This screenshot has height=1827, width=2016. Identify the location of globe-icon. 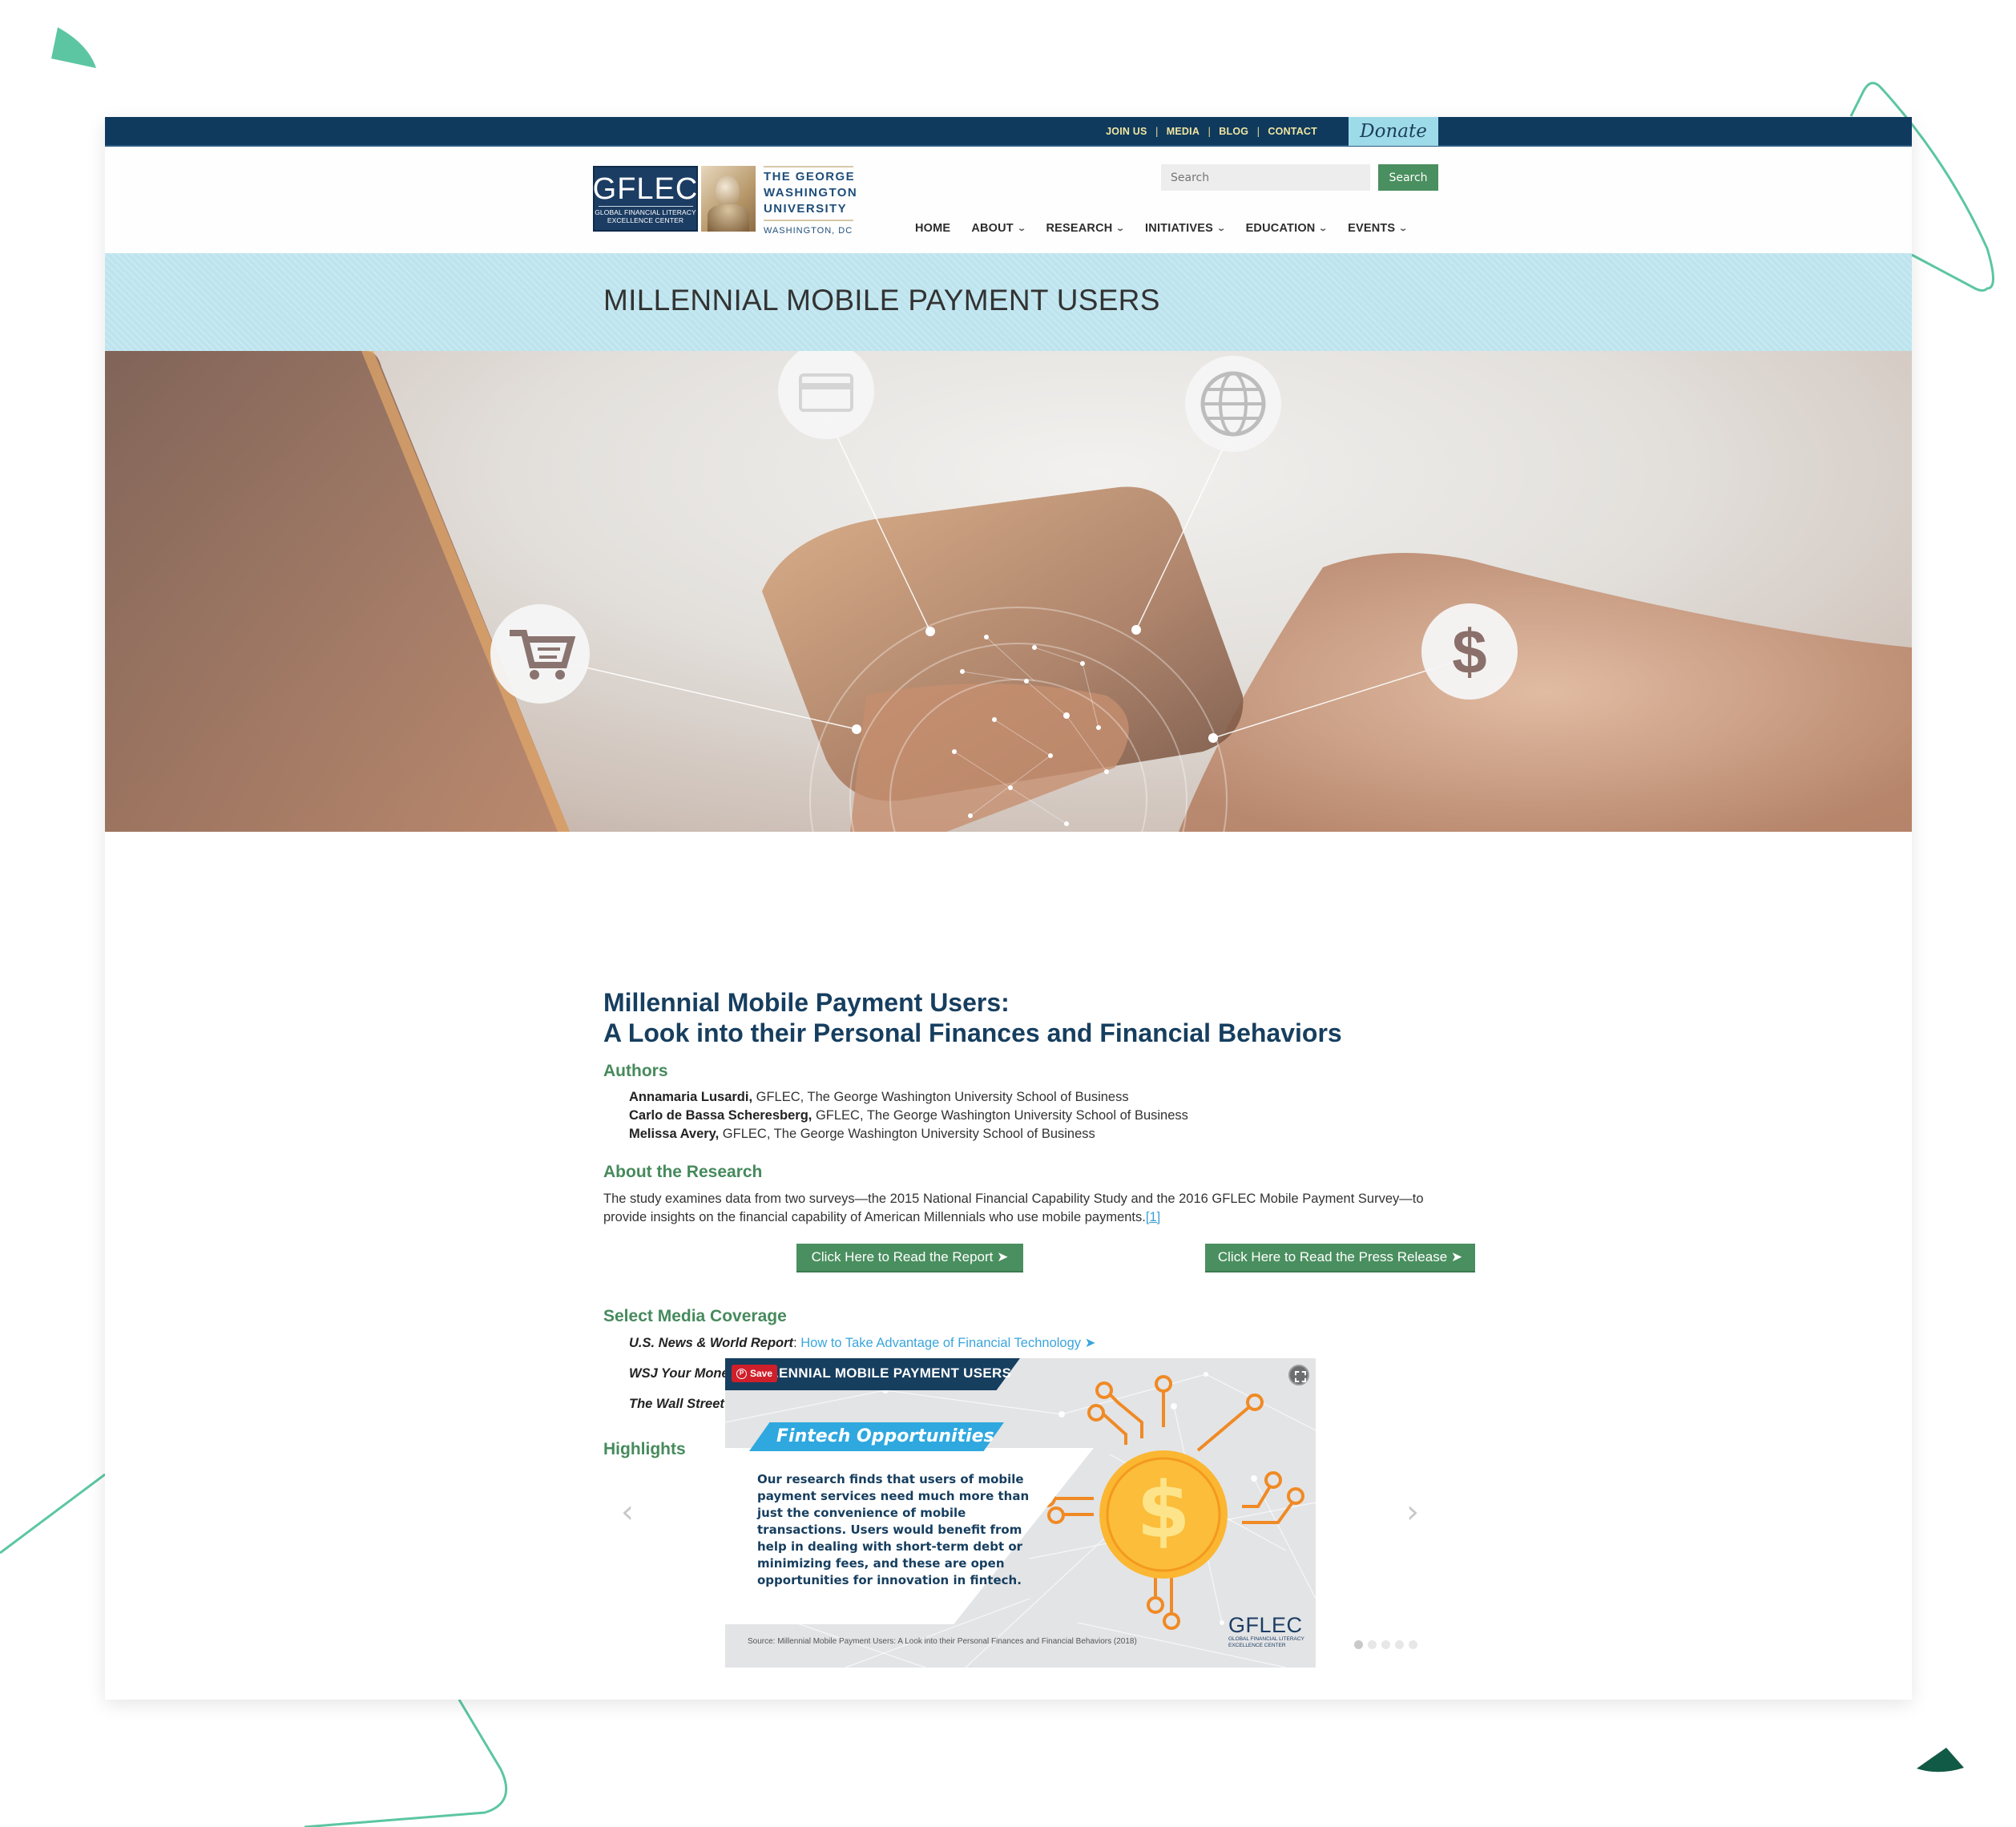
(1233, 404).